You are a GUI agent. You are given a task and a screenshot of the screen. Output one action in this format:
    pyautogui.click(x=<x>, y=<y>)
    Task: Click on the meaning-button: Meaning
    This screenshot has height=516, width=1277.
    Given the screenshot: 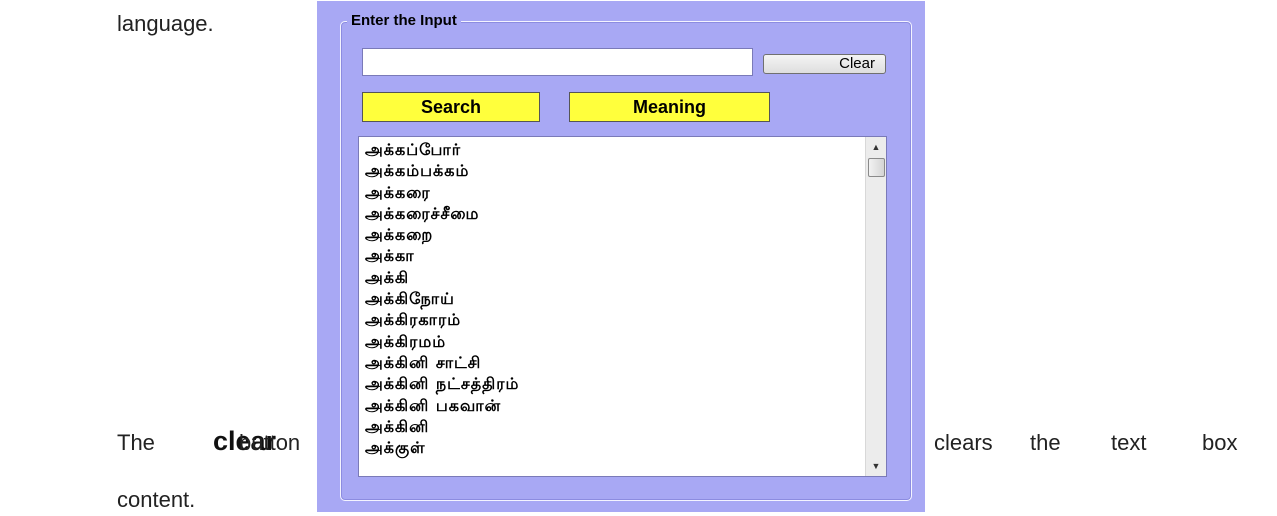 What is the action you would take?
    pyautogui.click(x=669, y=107)
    